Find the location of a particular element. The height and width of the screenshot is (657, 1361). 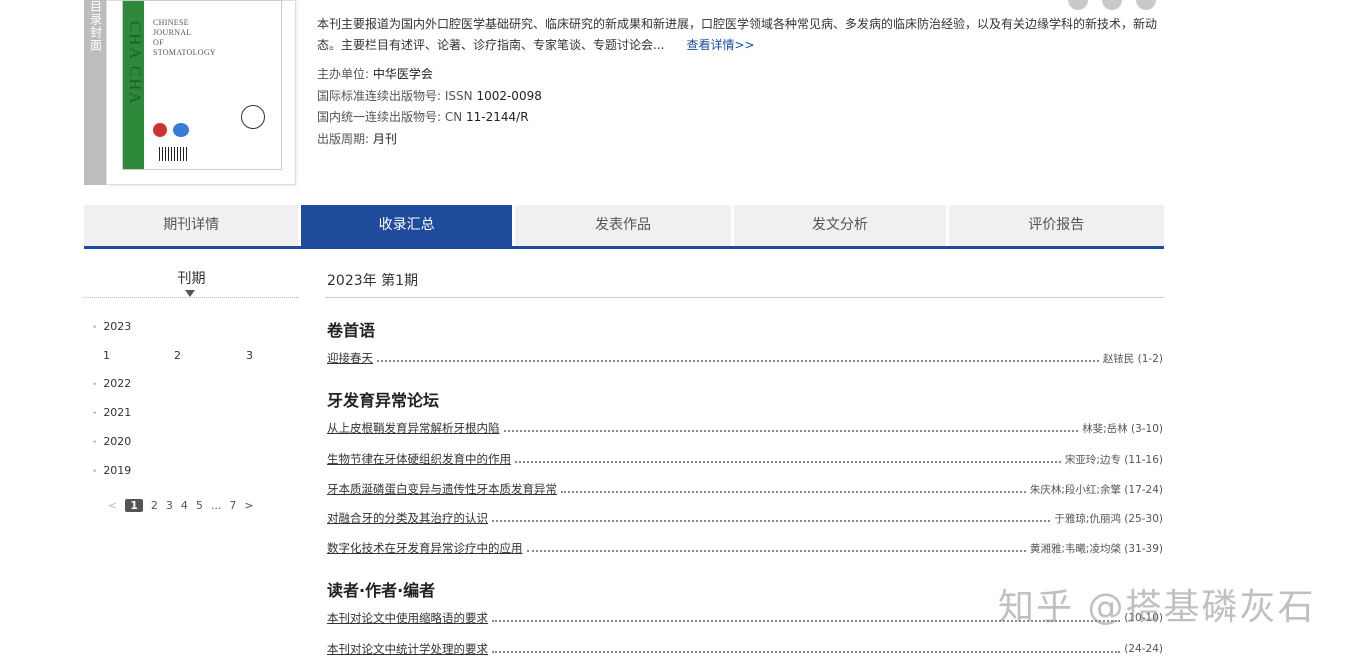

article-authors: 黄湘雅;韦曦;凌均棨 (31-39) is located at coordinates (1096, 548).